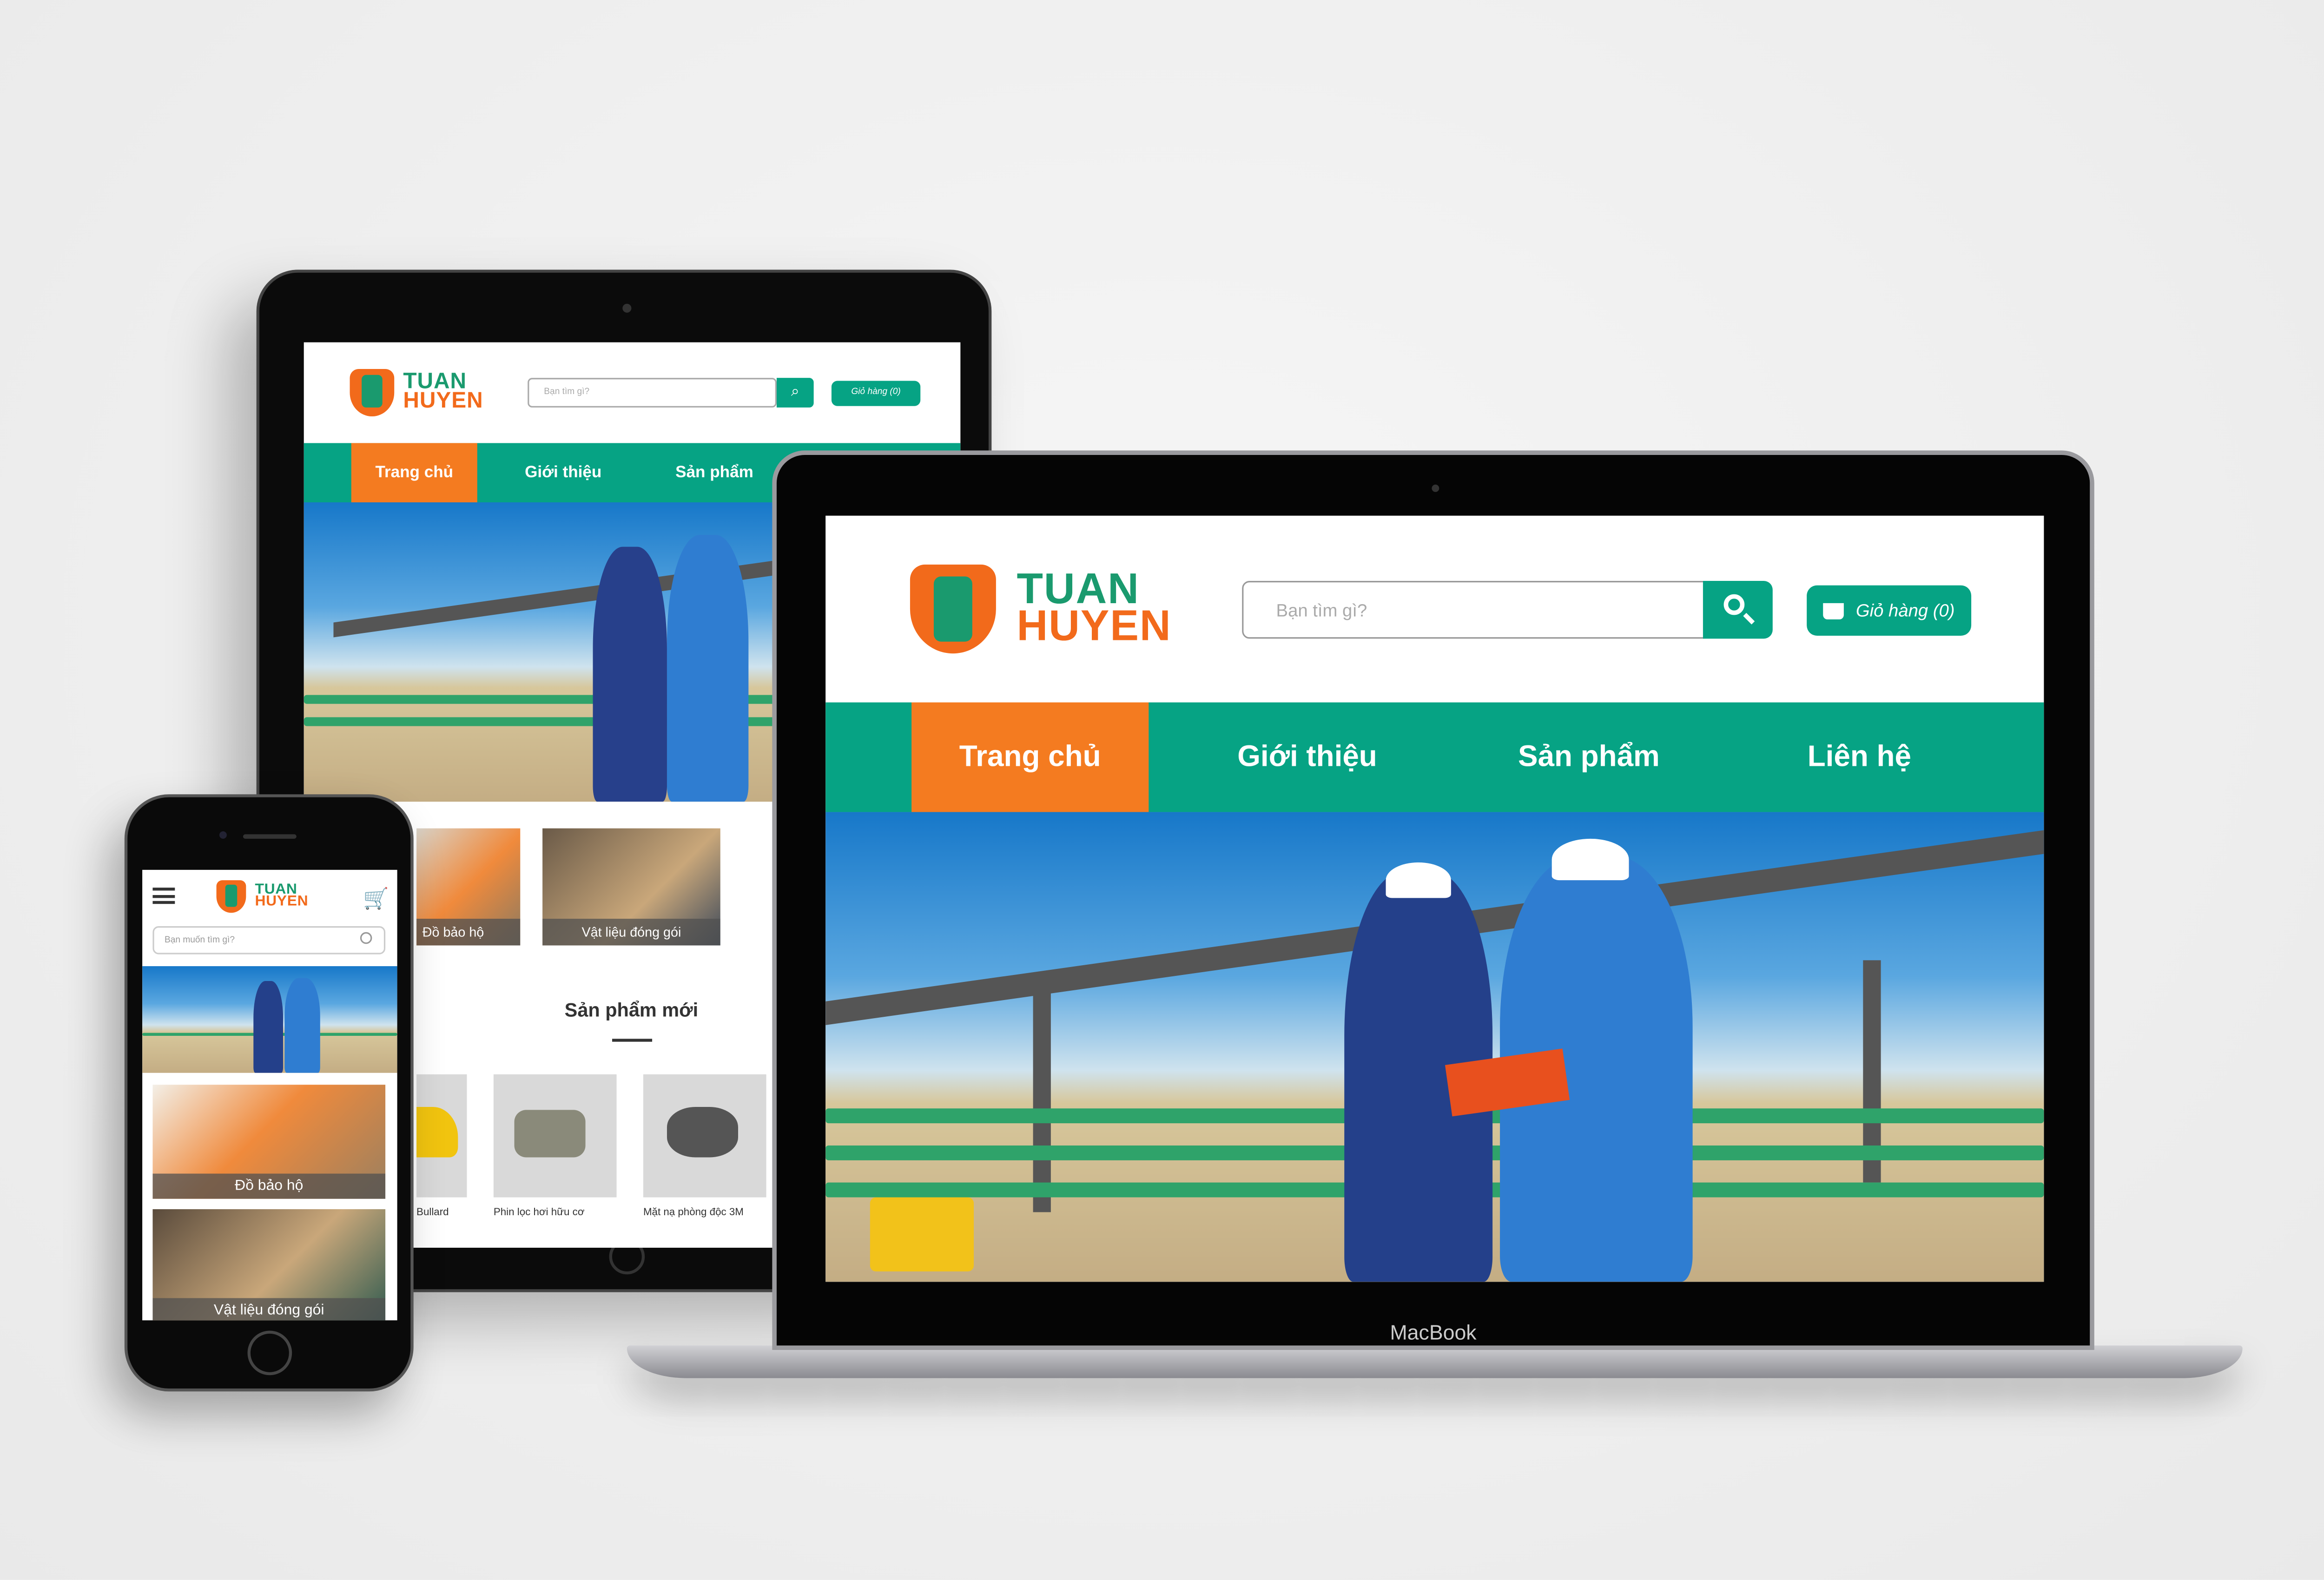 This screenshot has width=2324, height=1580. Describe the element at coordinates (269, 1142) in the screenshot. I see `phone-category-card: Đồ bảo hộ` at that location.